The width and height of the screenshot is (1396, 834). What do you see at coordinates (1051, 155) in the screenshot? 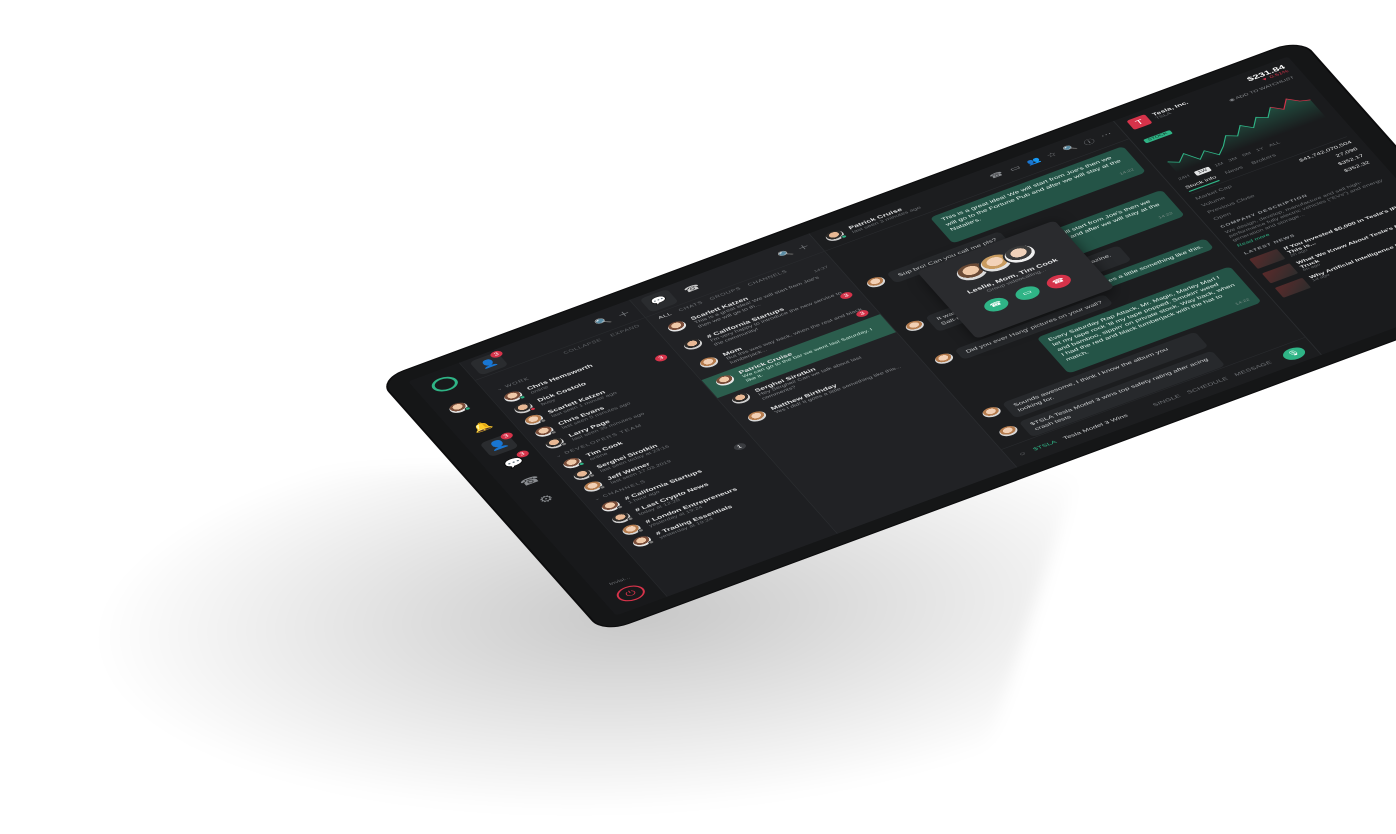
I see `star-icon: ☆` at bounding box center [1051, 155].